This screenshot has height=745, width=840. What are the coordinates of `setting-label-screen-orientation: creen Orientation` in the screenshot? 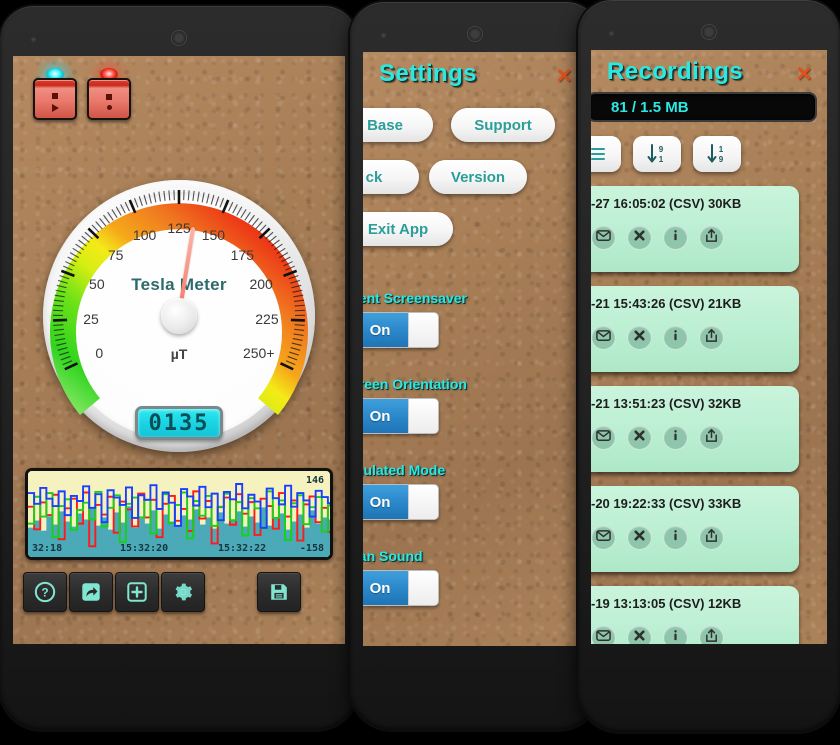 It's located at (415, 384).